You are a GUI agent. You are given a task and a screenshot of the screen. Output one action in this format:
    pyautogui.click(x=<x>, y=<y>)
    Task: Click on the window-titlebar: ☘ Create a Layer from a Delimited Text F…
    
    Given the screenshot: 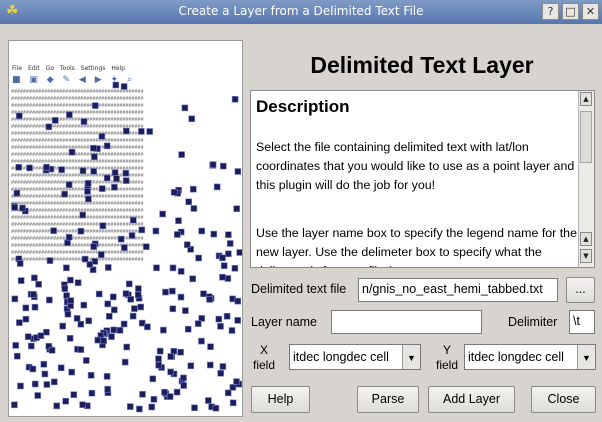 What is the action you would take?
    pyautogui.click(x=301, y=12)
    